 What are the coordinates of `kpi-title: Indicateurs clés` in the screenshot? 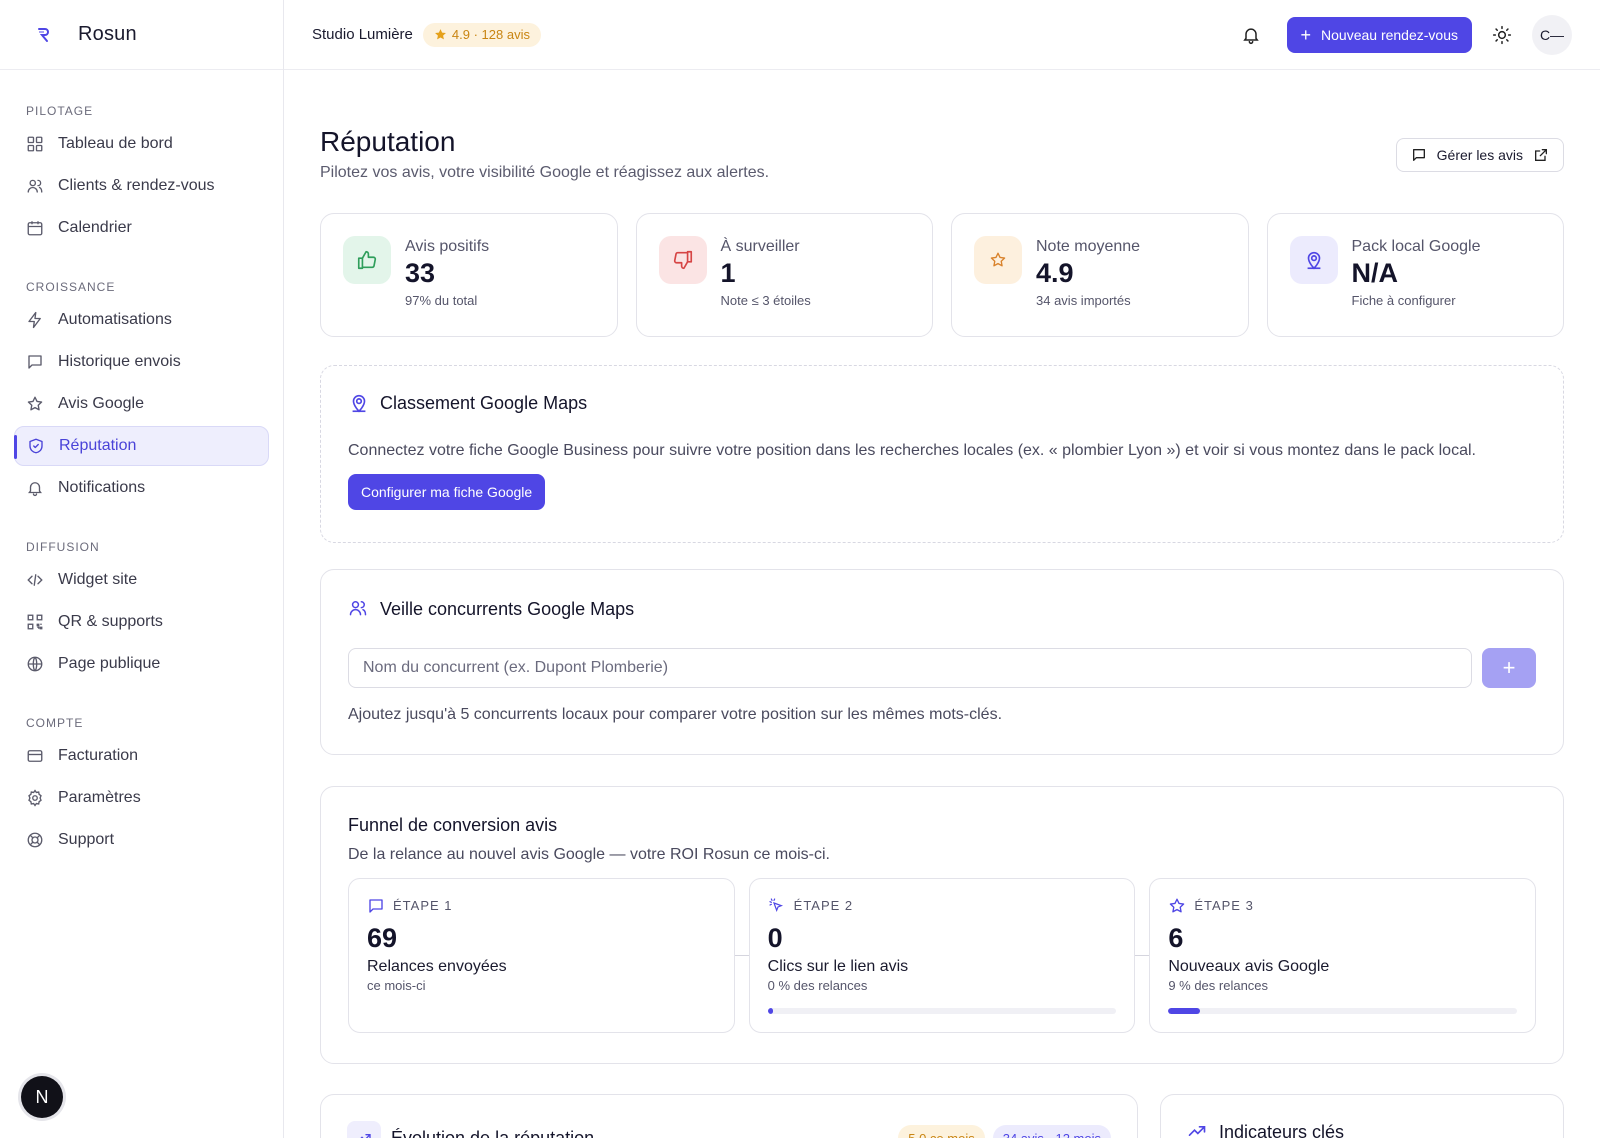 It's located at (1282, 1129).